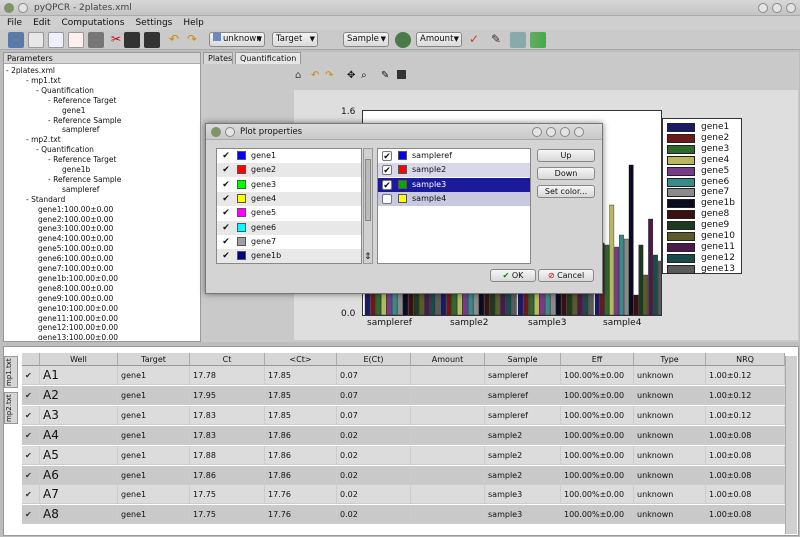 The width and height of the screenshot is (800, 537). Describe the element at coordinates (454, 184) in the screenshot. I see `sample-item: ✔ sample3` at that location.